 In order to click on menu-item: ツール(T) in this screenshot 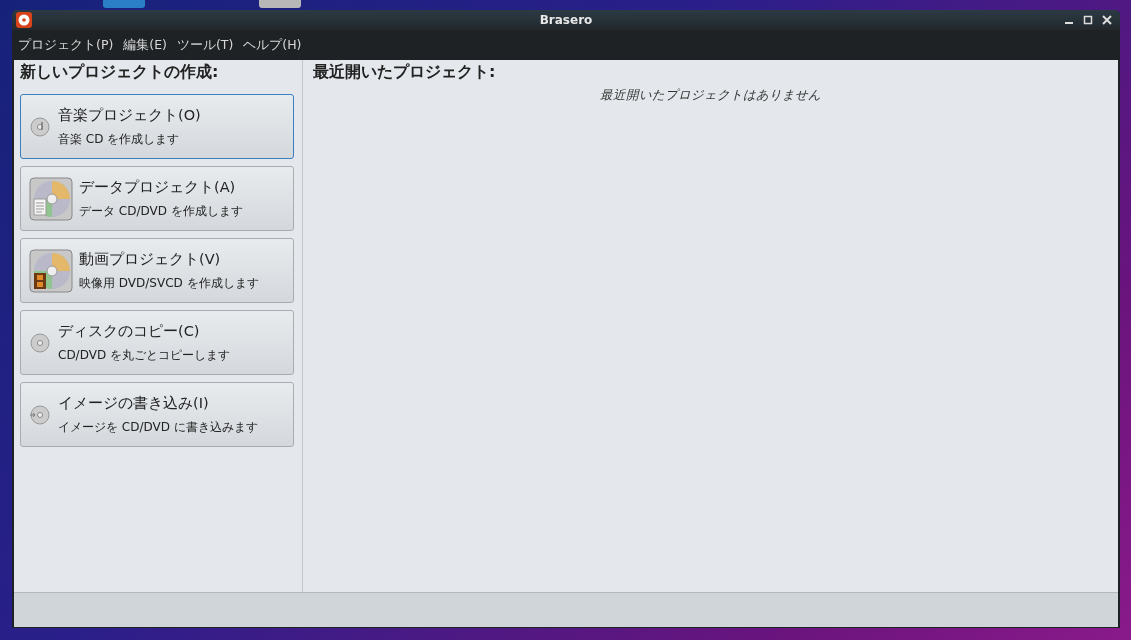, I will do `click(205, 45)`.